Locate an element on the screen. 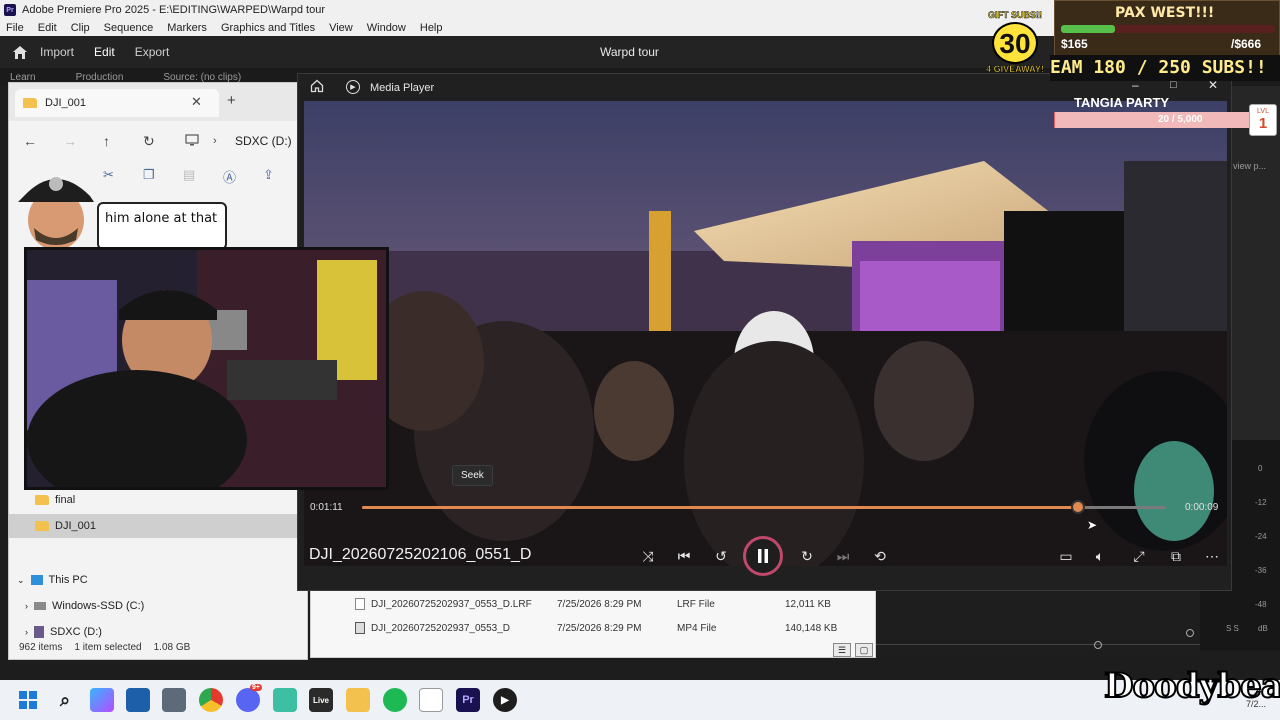  tree-item-label: final is located at coordinates (65, 500).